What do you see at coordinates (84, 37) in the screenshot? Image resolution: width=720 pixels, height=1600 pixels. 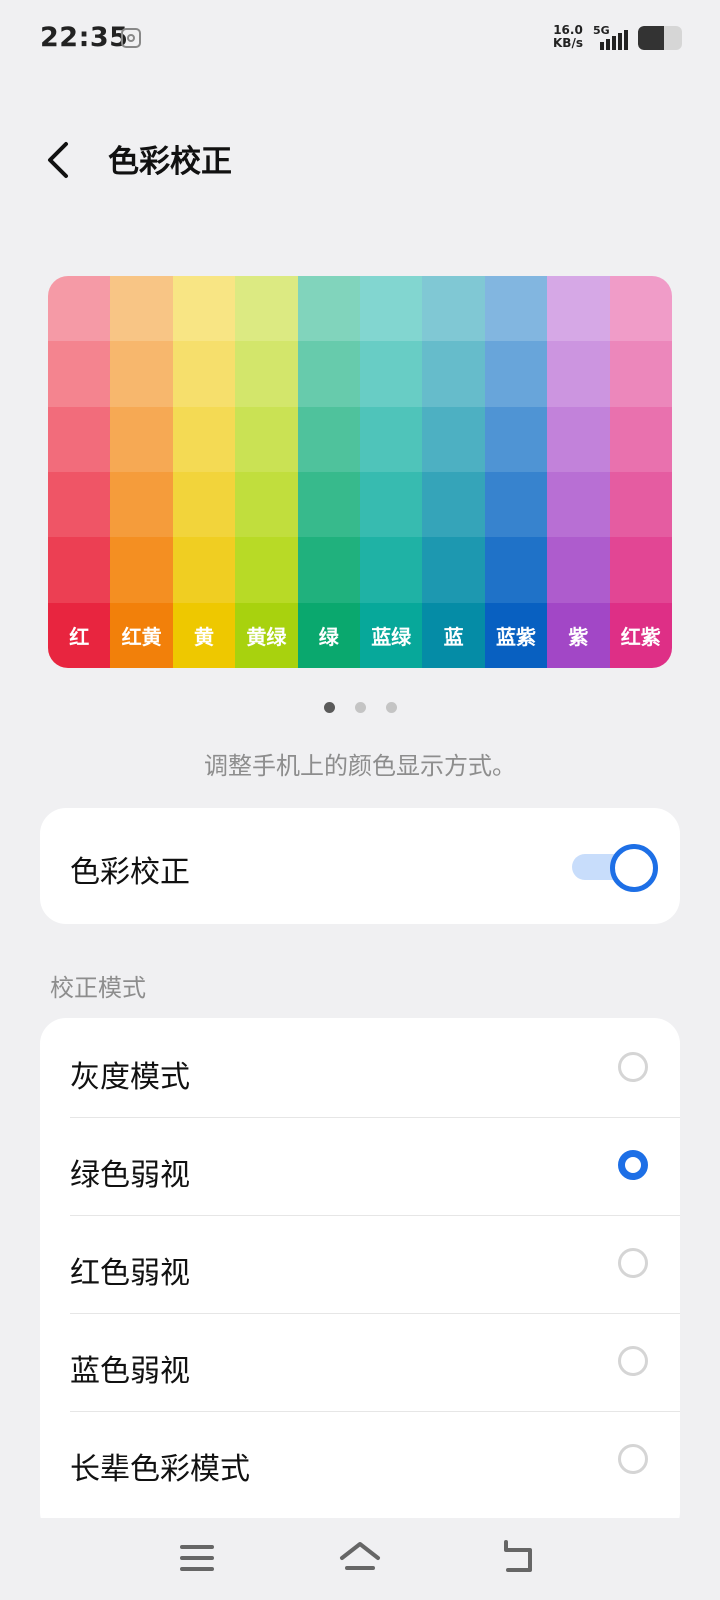 I see `status-time: 22:35` at bounding box center [84, 37].